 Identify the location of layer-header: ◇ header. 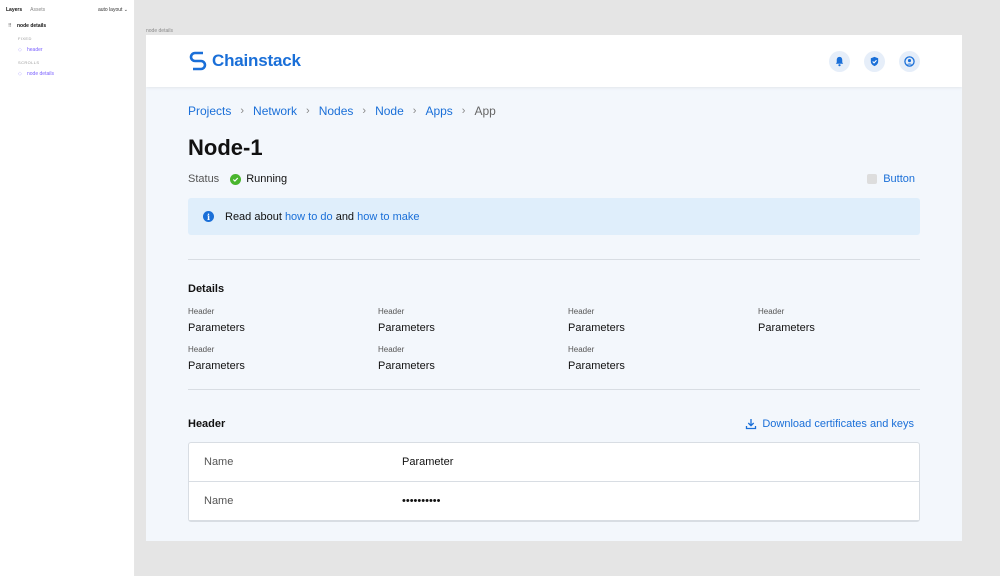
(67, 50).